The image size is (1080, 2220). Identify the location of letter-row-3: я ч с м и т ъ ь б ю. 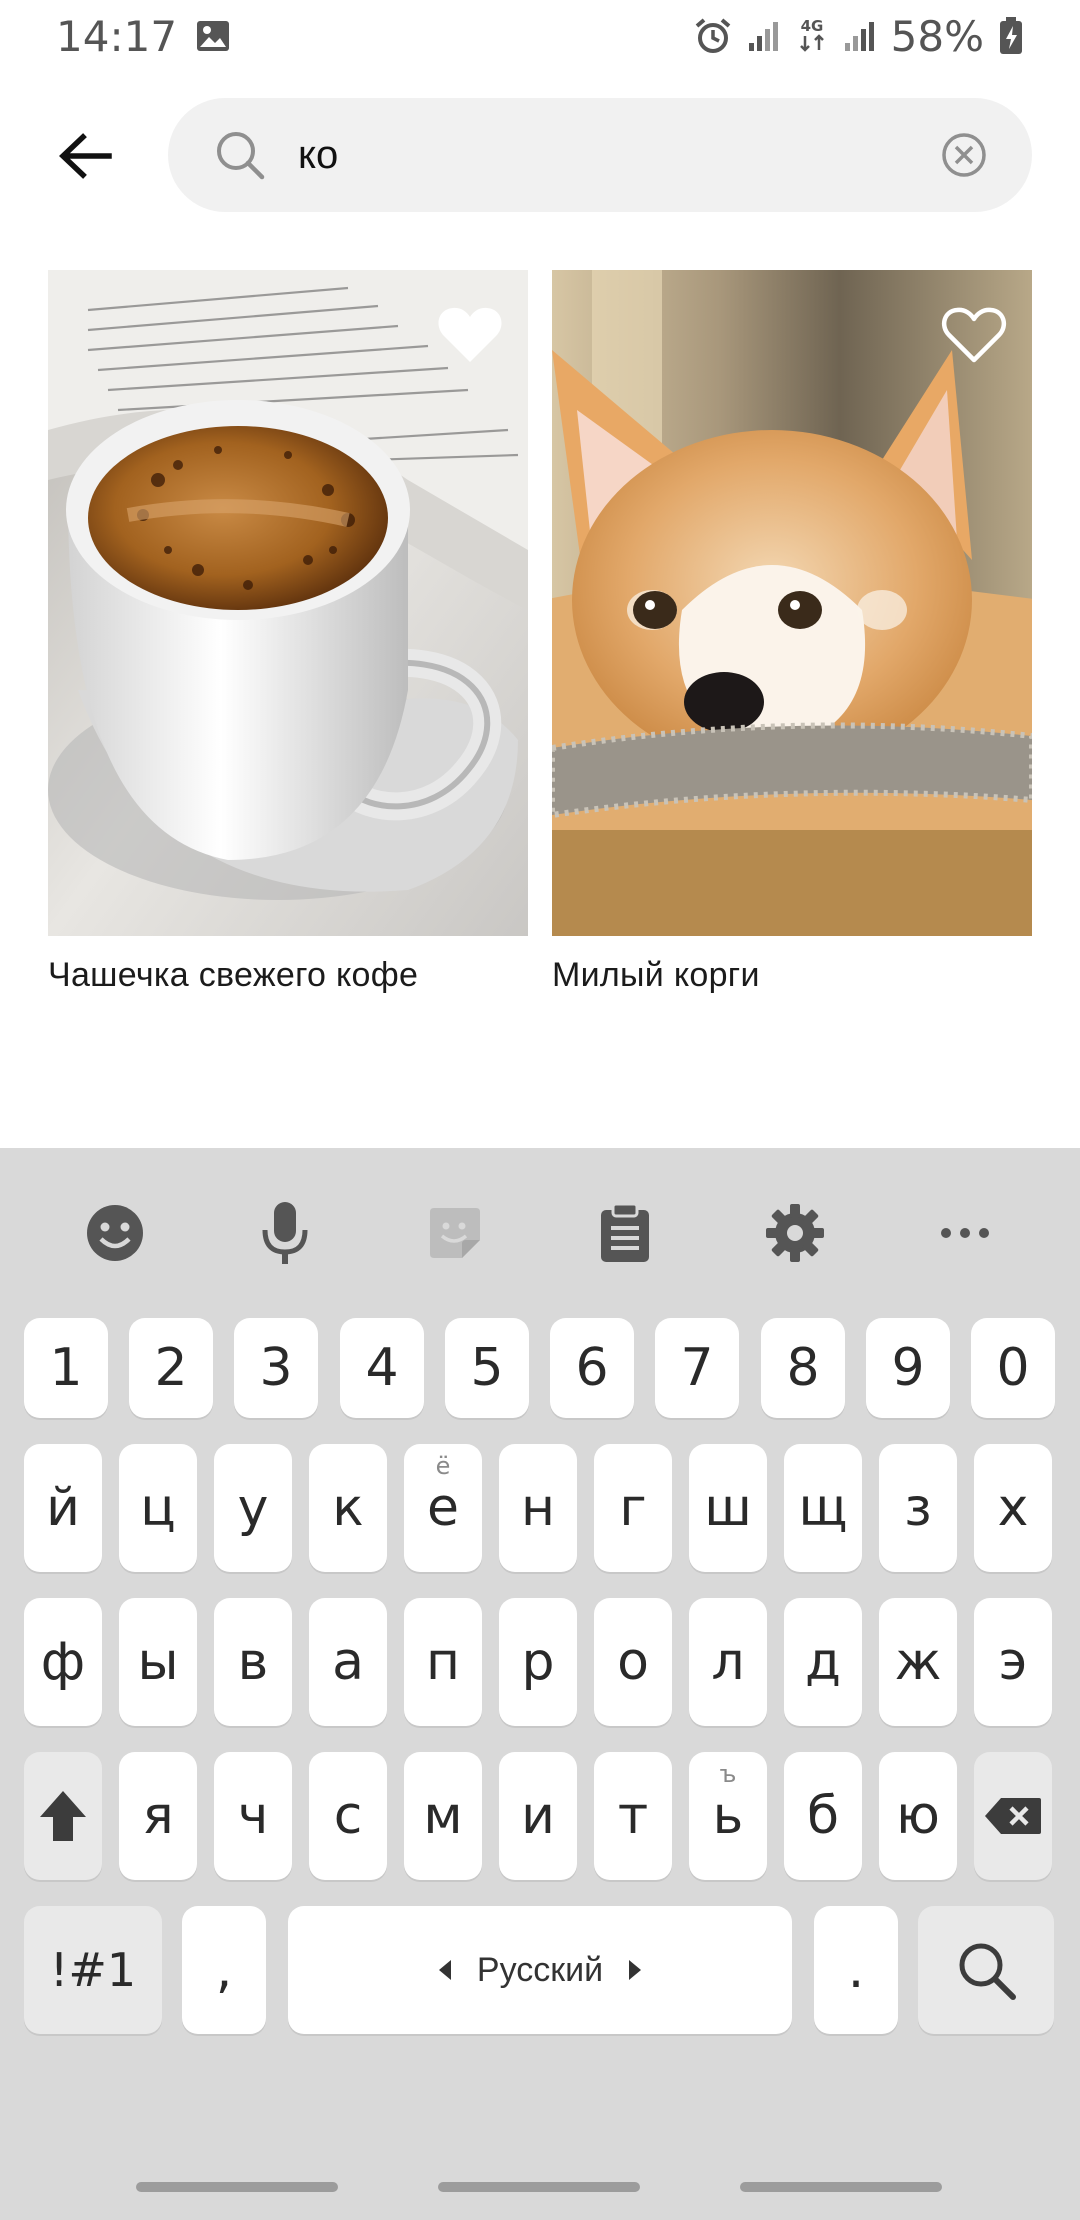
(540, 1816).